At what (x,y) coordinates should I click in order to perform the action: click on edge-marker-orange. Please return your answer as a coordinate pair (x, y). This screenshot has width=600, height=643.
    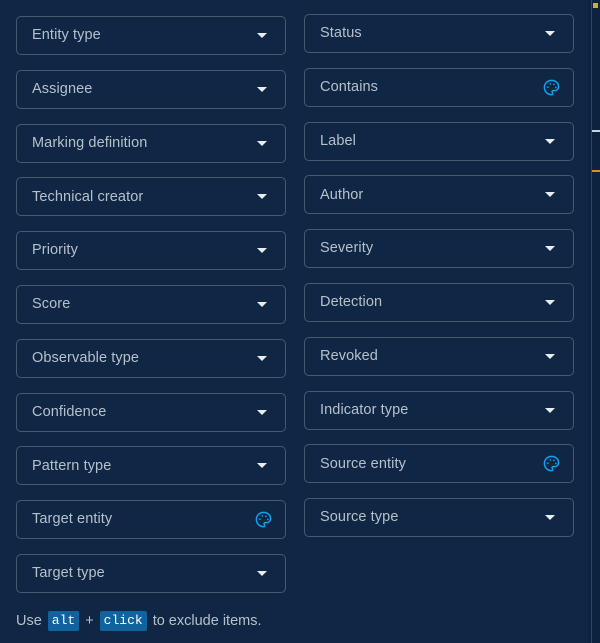
    Looking at the image, I should click on (596, 171).